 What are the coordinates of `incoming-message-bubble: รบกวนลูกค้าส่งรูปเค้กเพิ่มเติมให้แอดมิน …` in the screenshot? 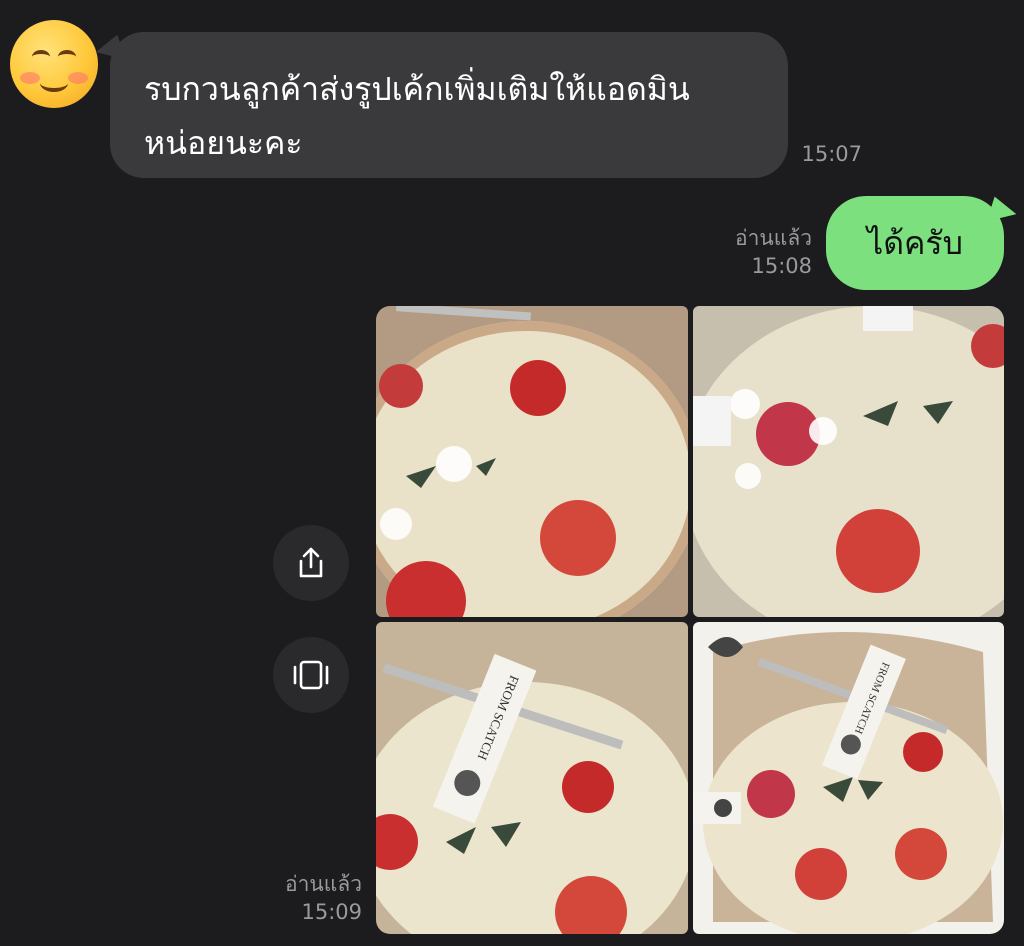 It's located at (449, 105).